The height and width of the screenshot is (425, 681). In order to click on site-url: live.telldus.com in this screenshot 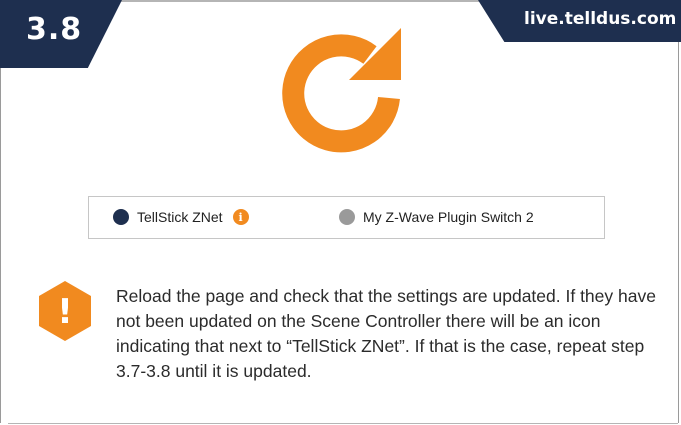, I will do `click(600, 19)`.